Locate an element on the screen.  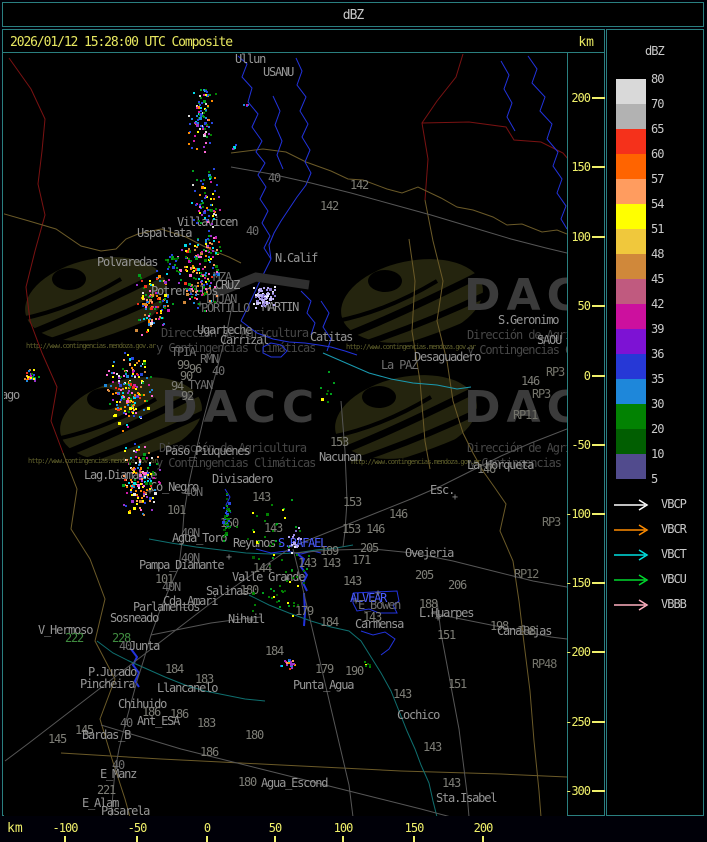
scale-value: 35 is located at coordinates (657, 379).